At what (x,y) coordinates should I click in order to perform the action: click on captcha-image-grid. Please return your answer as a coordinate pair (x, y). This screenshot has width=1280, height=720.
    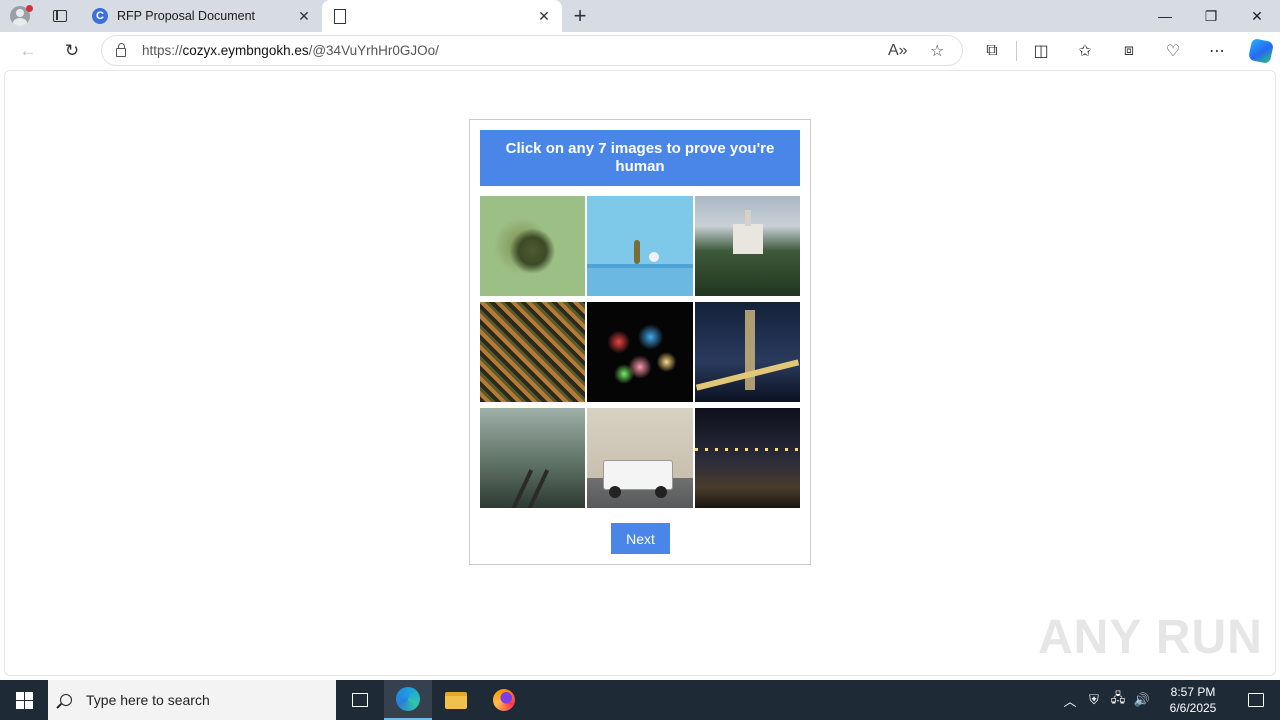
    Looking at the image, I should click on (641, 352).